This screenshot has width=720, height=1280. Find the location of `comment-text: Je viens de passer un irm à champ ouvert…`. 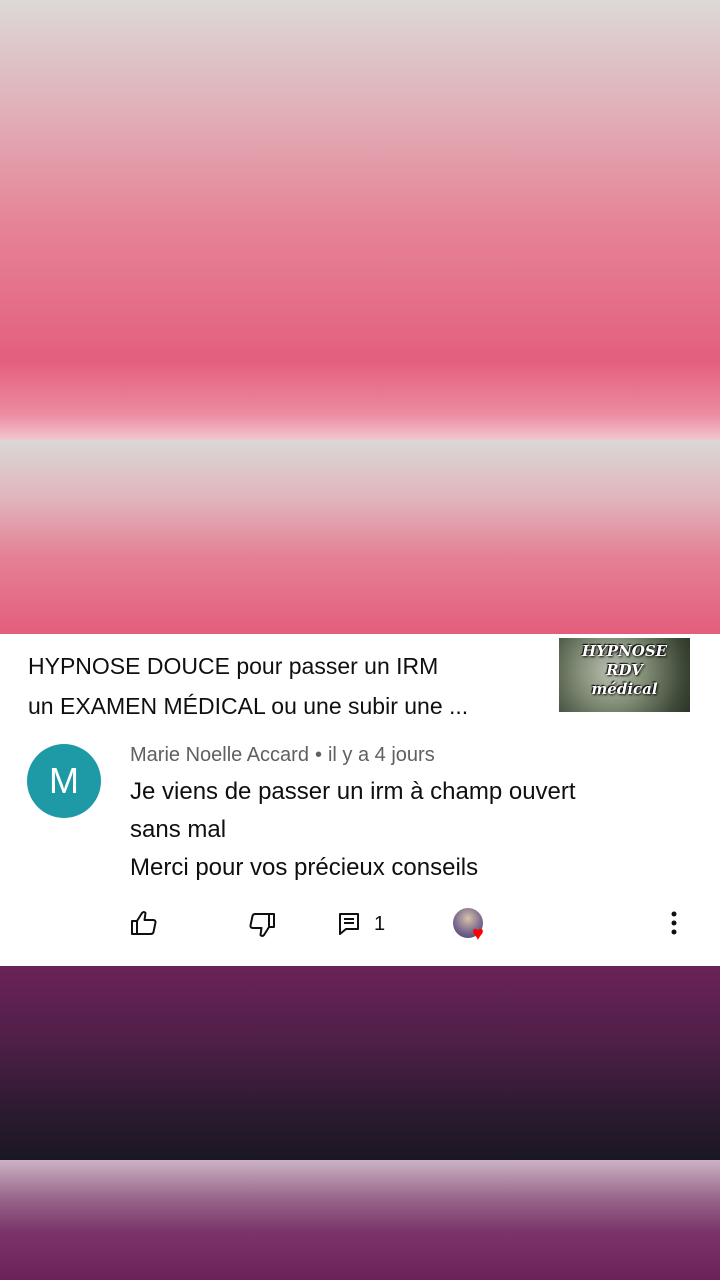

comment-text: Je viens de passer un irm à champ ouvert… is located at coordinates (410, 830).